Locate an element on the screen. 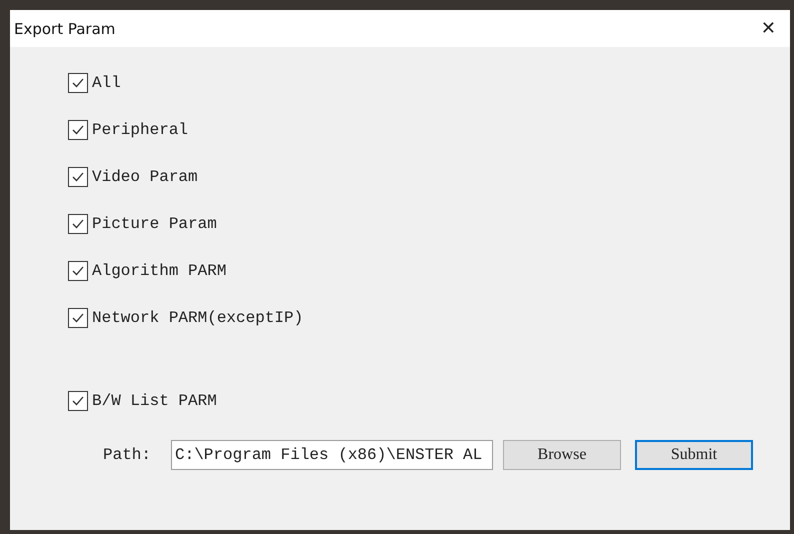 Image resolution: width=794 pixels, height=534 pixels. close-button: ✕ is located at coordinates (768, 28).